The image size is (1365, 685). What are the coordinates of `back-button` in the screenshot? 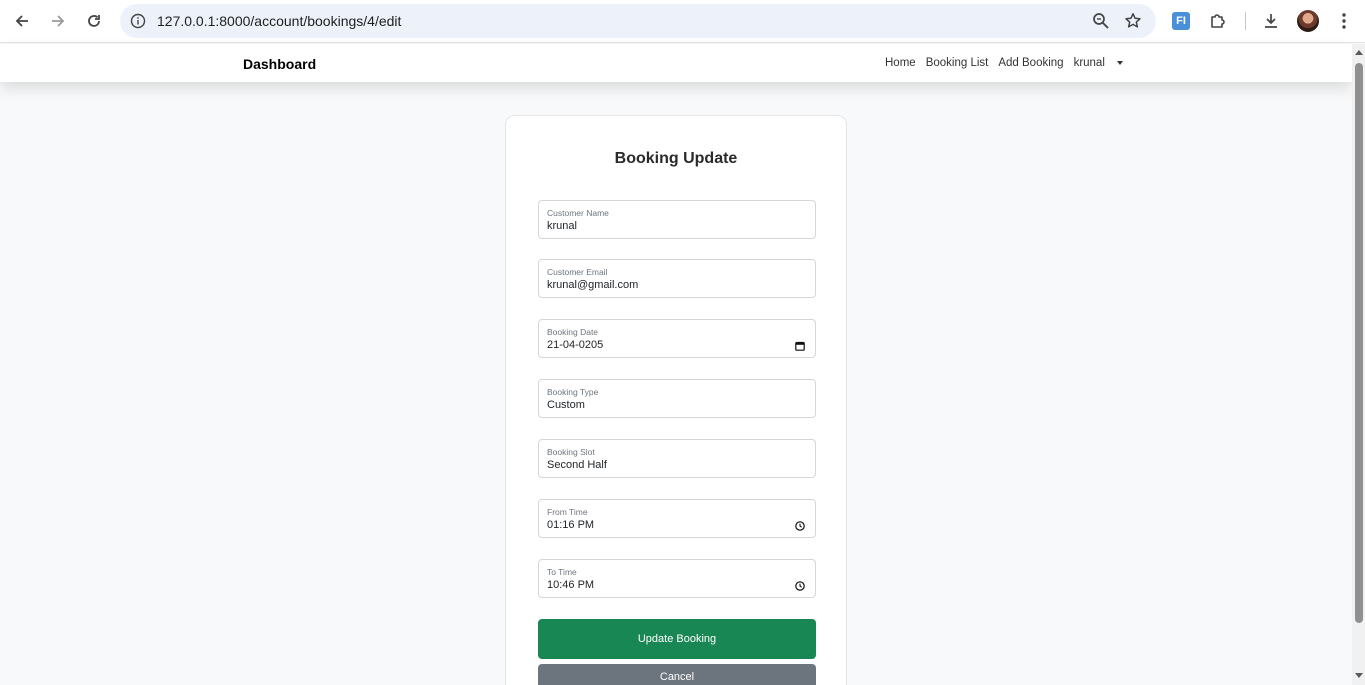 It's located at (22, 21).